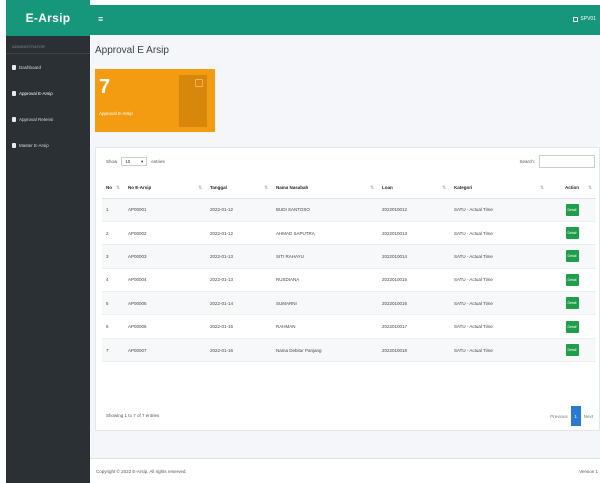 The height and width of the screenshot is (483, 600). What do you see at coordinates (345, 20) in the screenshot?
I see `topbar: ≡ SPV01` at bounding box center [345, 20].